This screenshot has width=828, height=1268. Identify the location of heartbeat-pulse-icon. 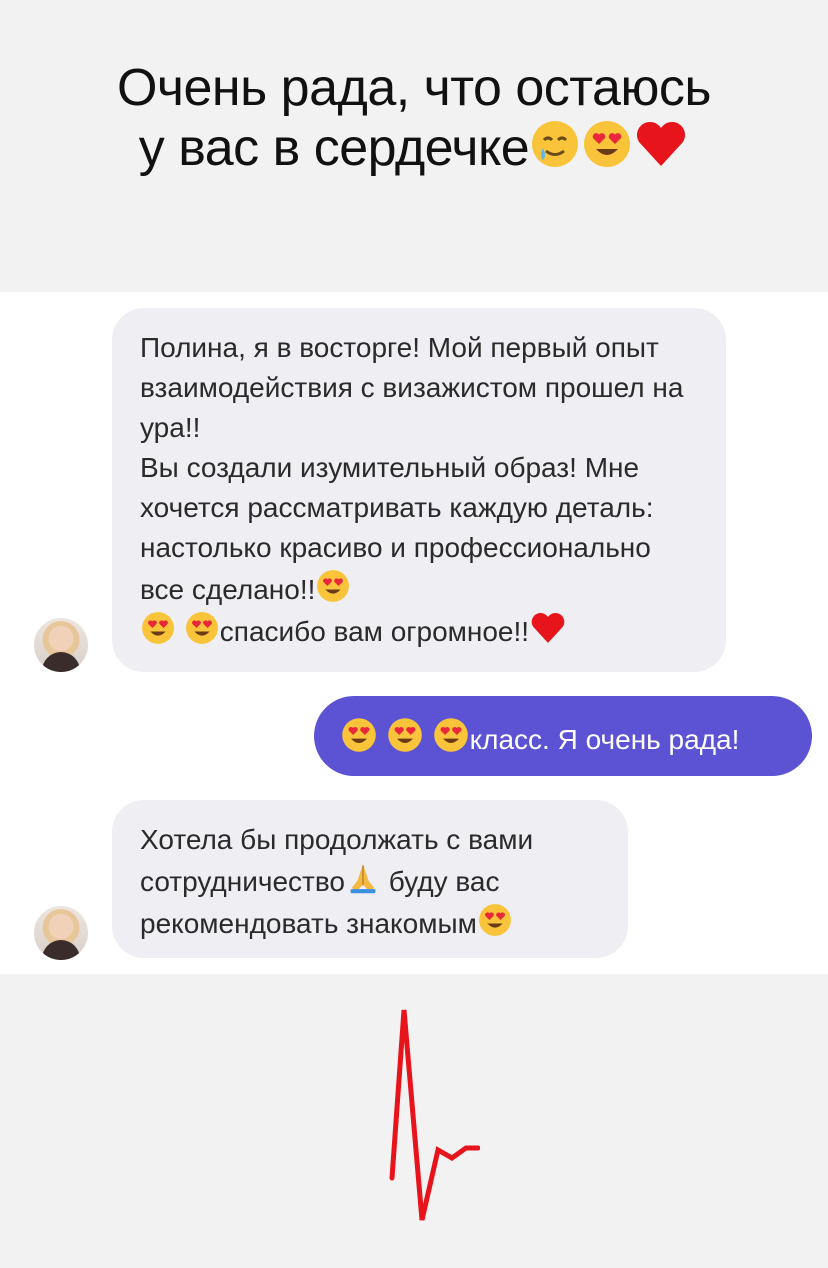
(434, 1115).